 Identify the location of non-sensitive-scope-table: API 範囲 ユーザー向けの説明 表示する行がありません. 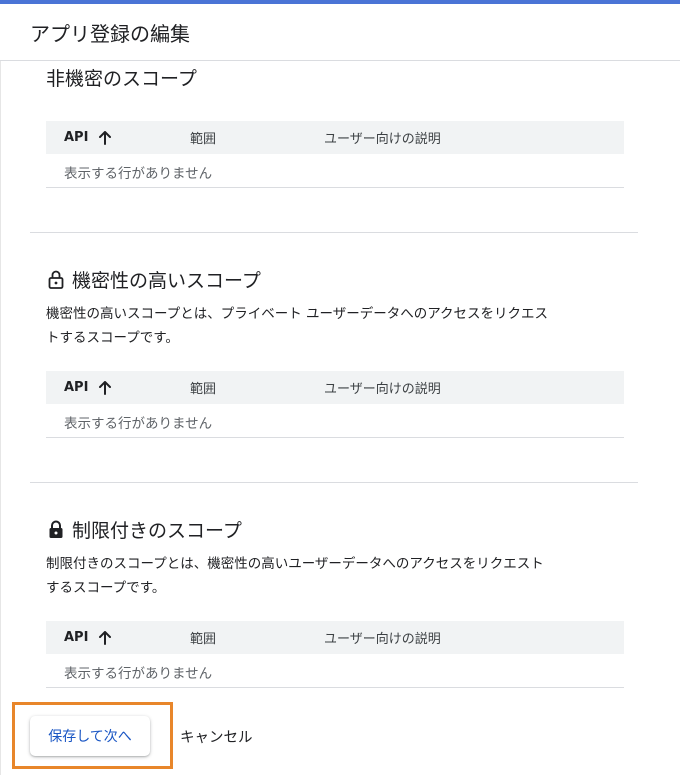
(335, 154).